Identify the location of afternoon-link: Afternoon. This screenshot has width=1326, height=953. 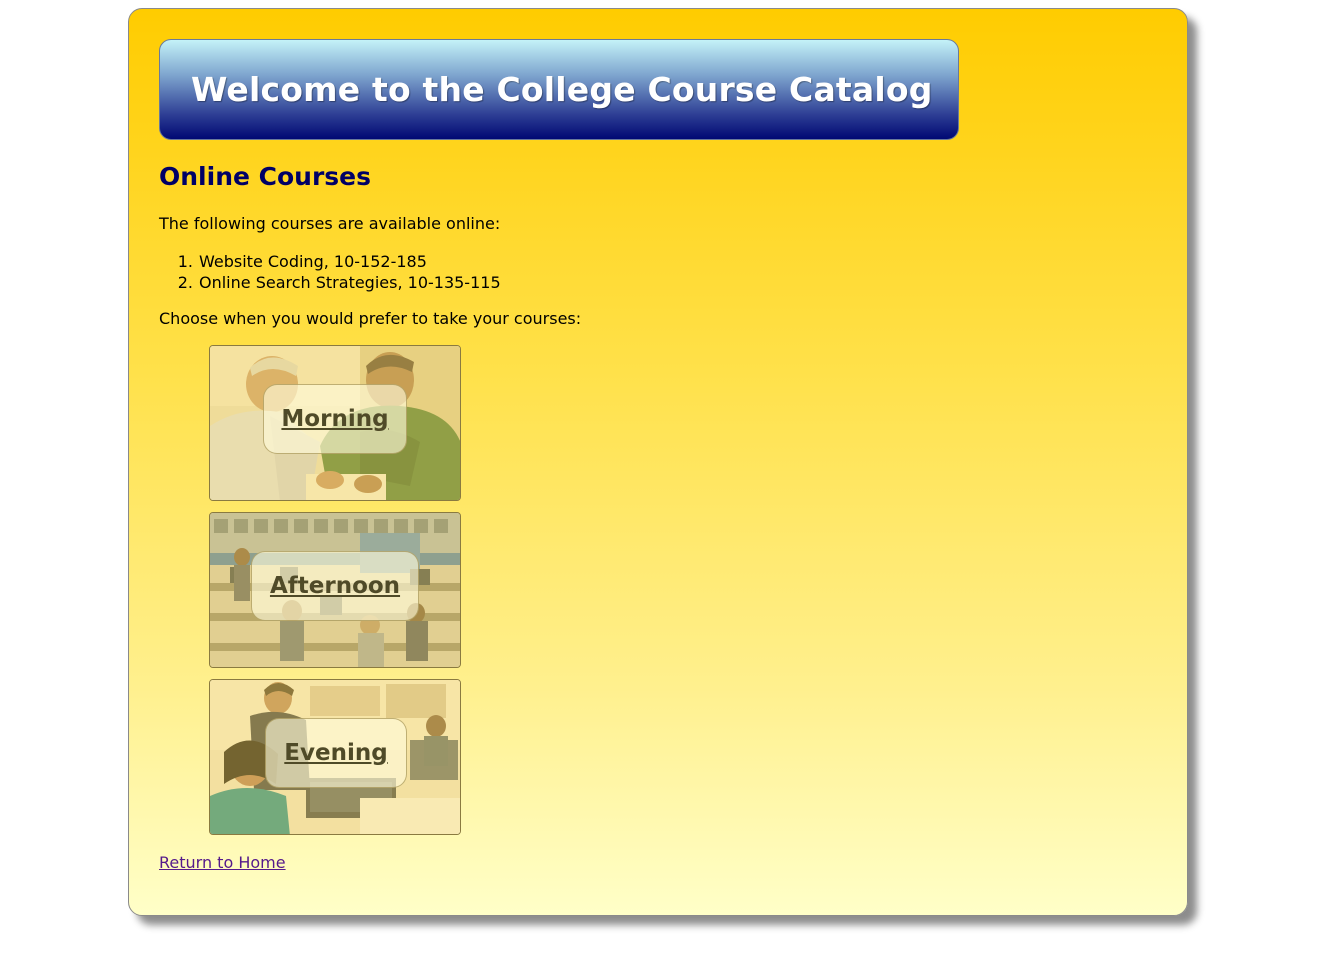
(335, 586).